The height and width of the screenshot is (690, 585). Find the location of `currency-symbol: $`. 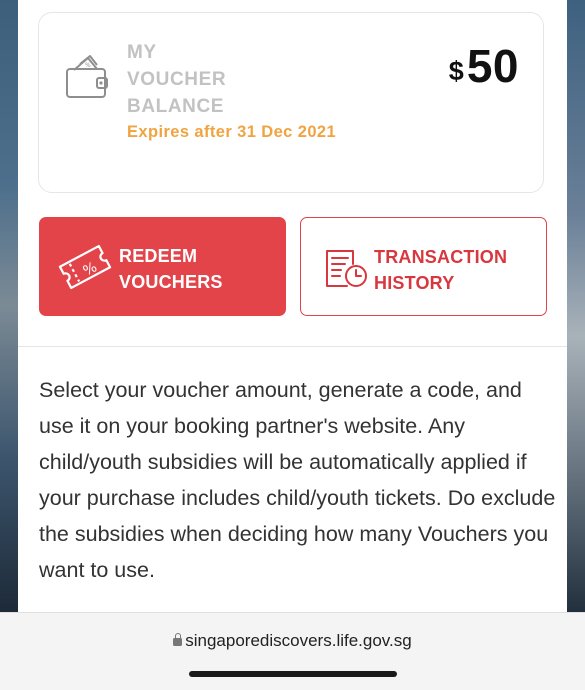

currency-symbol: $ is located at coordinates (456, 71).